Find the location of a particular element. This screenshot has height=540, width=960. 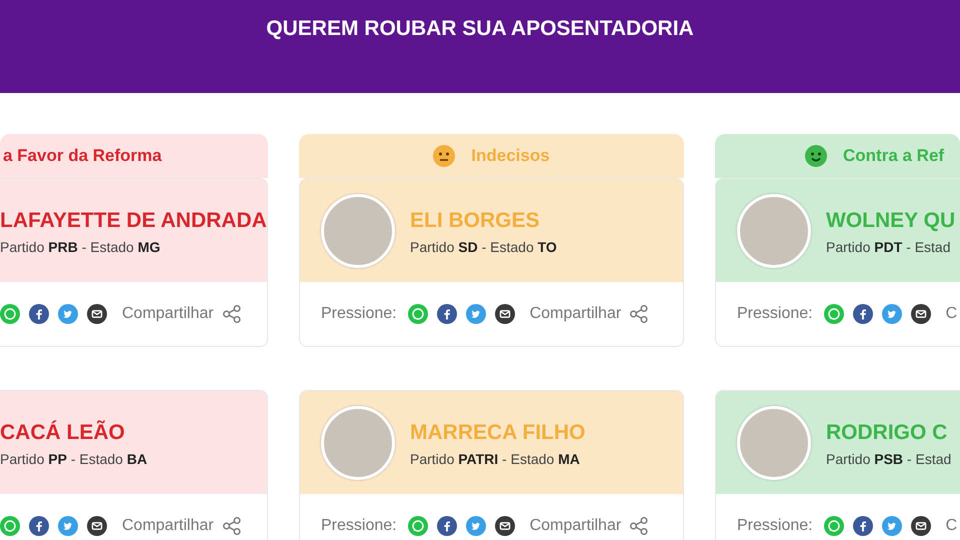

party-state: Partido PP - Estado BA is located at coordinates (74, 458).